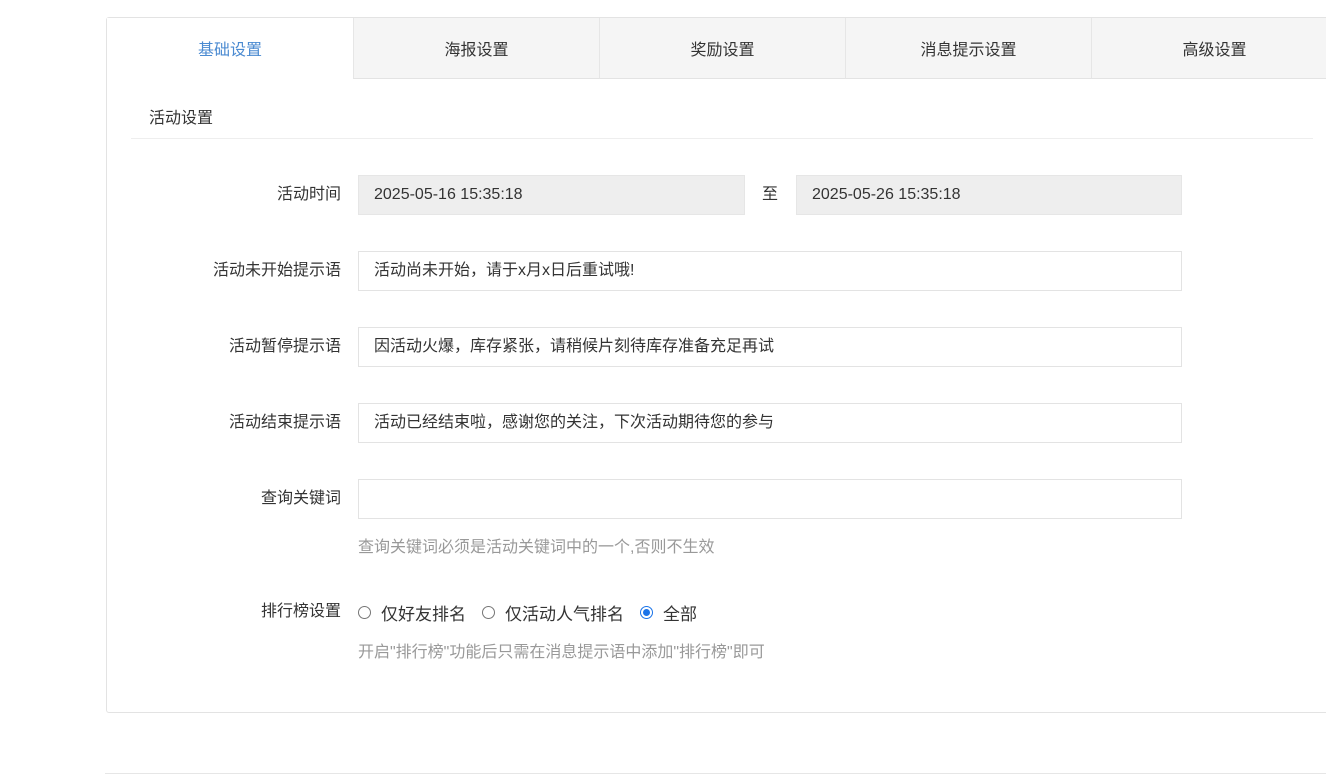  I want to click on ranking-help: 开启"排行榜"功能后只需在消息提示语中添加"排行榜"即可, so click(561, 652).